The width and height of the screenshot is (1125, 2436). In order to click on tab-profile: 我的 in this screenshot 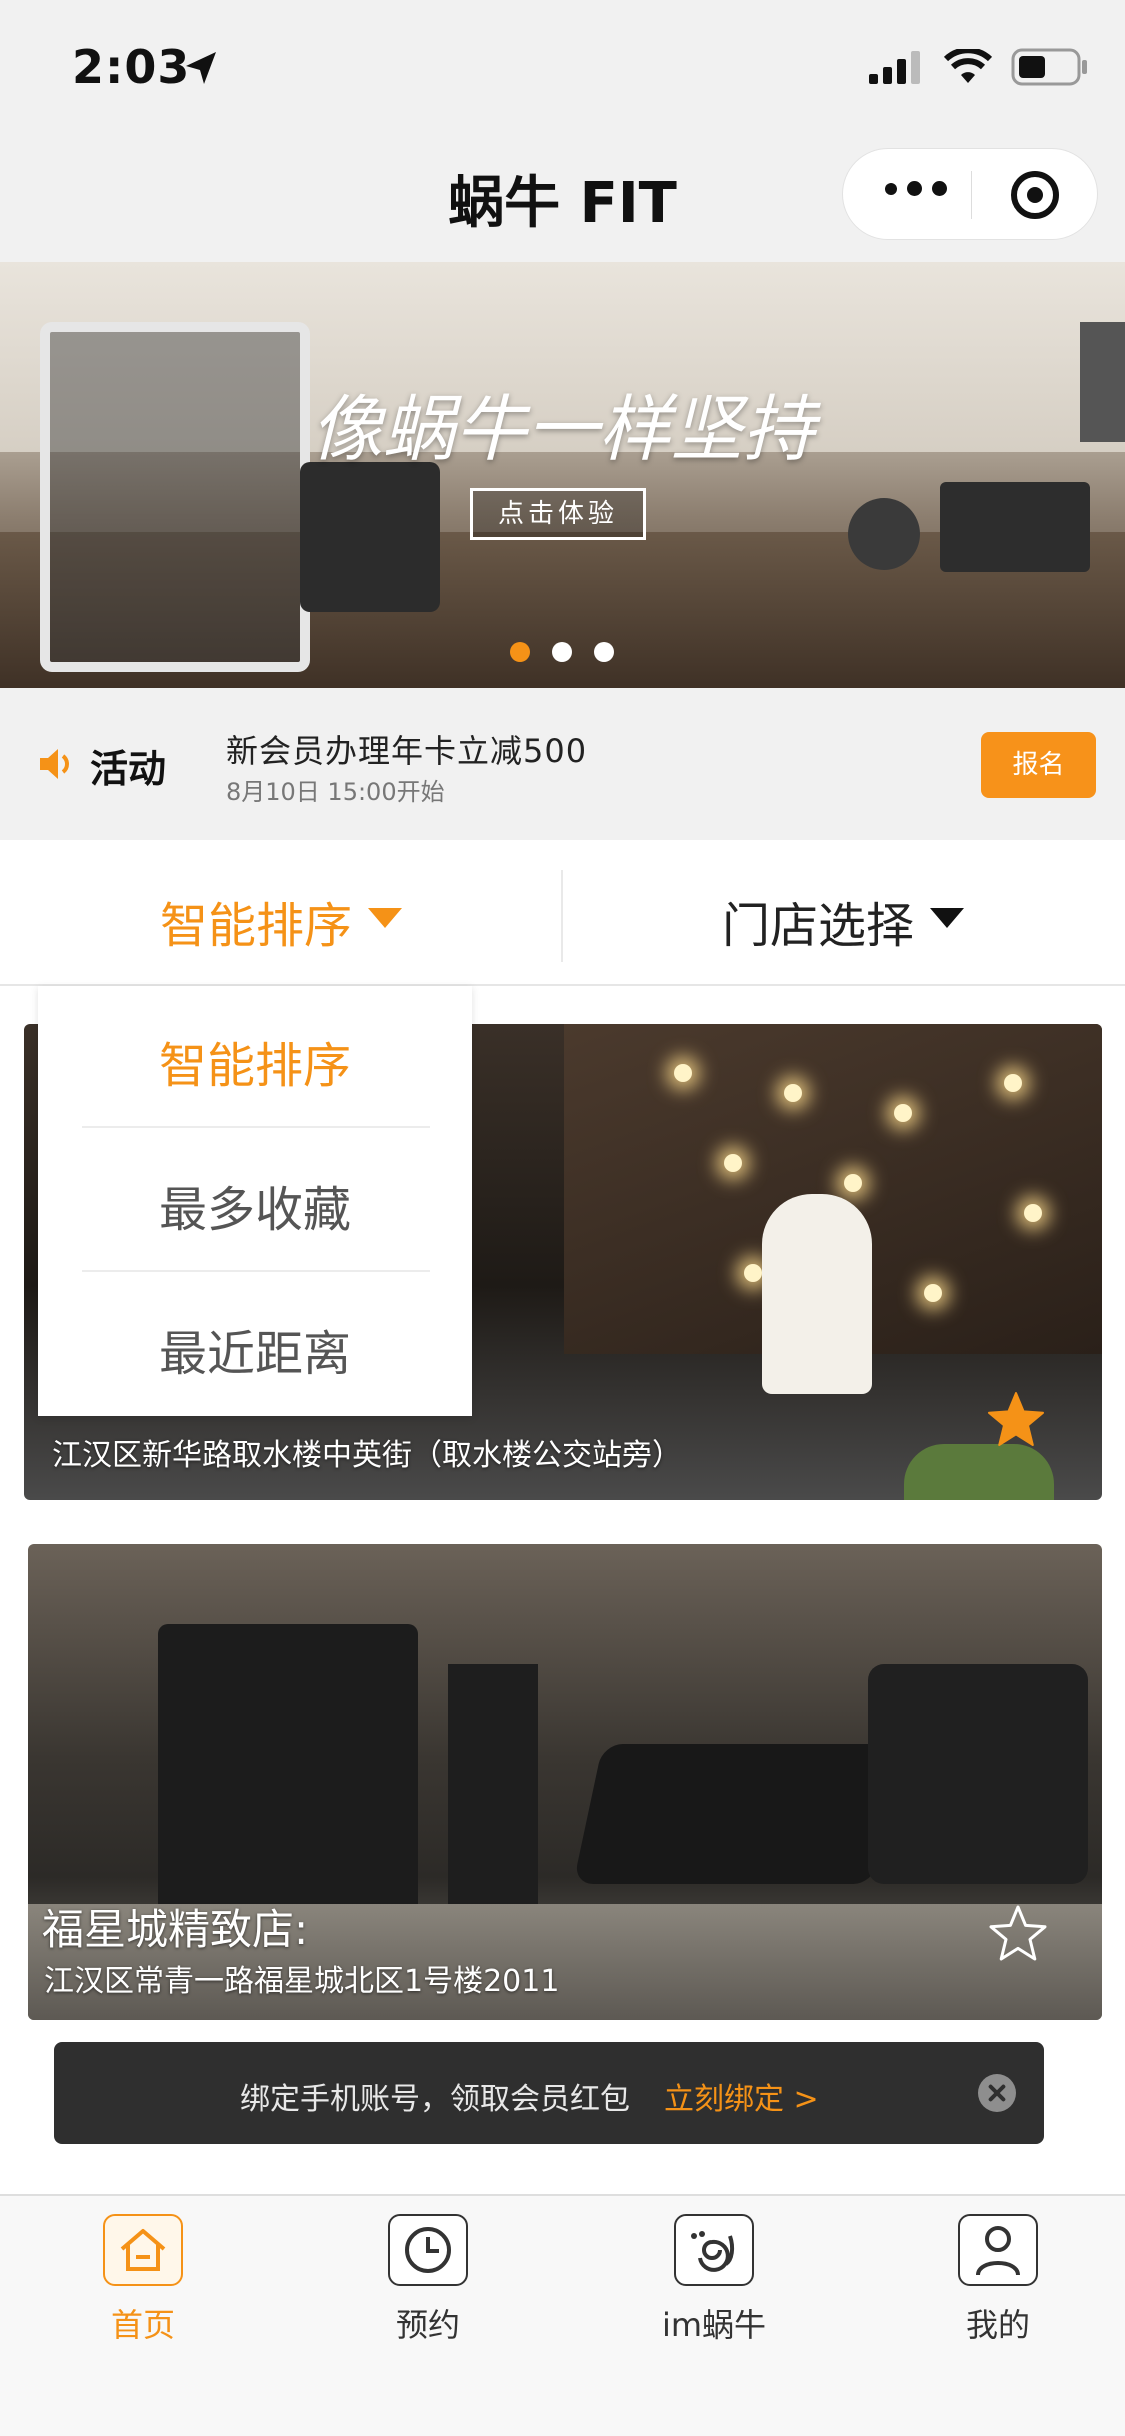, I will do `click(998, 2280)`.